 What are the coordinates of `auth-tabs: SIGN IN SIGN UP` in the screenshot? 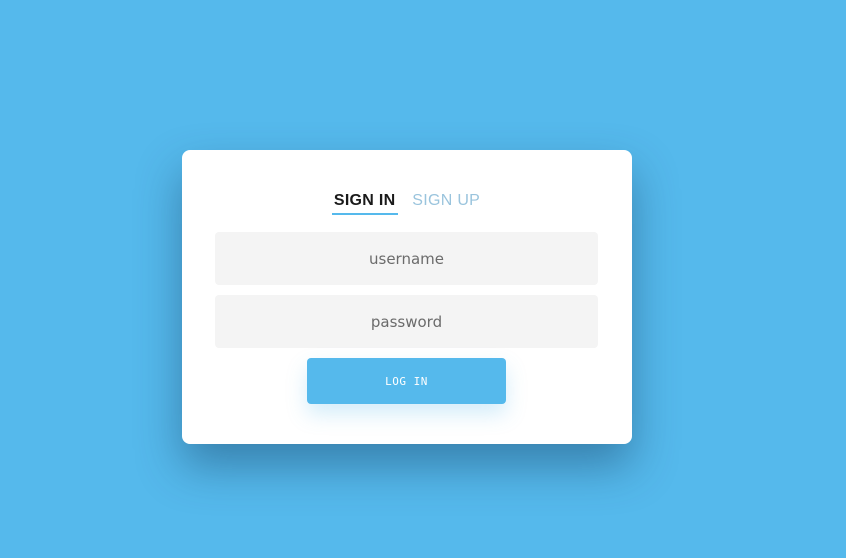 It's located at (407, 203).